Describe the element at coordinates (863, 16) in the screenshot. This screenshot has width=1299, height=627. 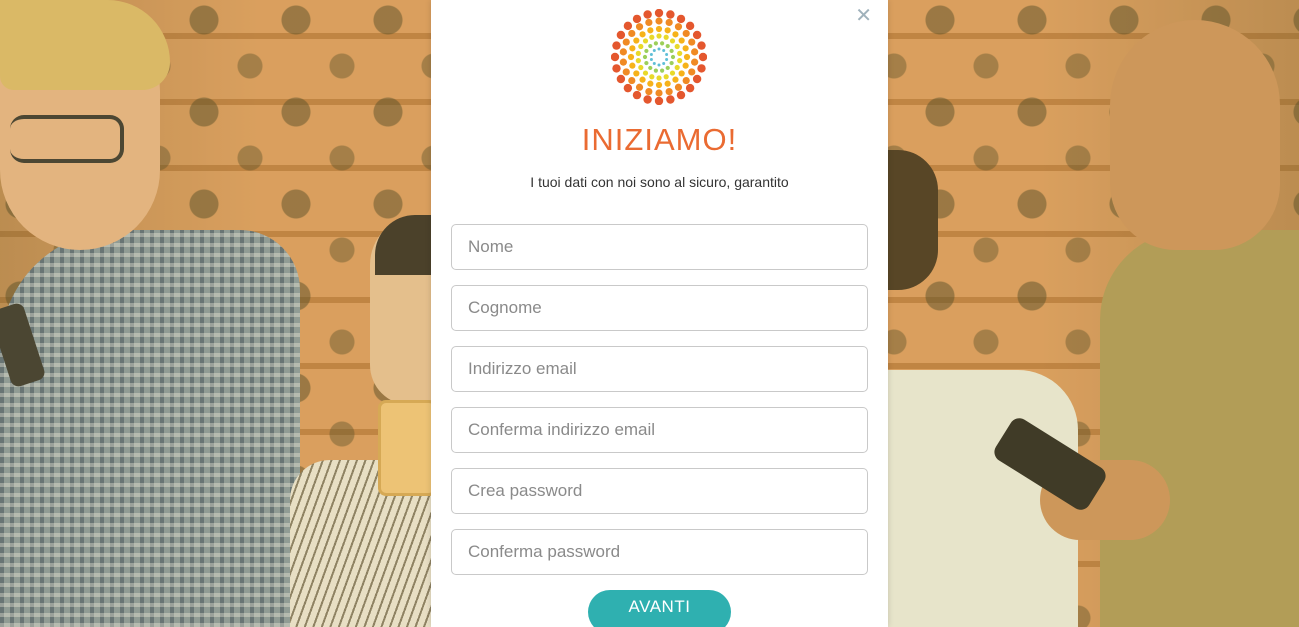
I see `close-icon: ✕` at that location.